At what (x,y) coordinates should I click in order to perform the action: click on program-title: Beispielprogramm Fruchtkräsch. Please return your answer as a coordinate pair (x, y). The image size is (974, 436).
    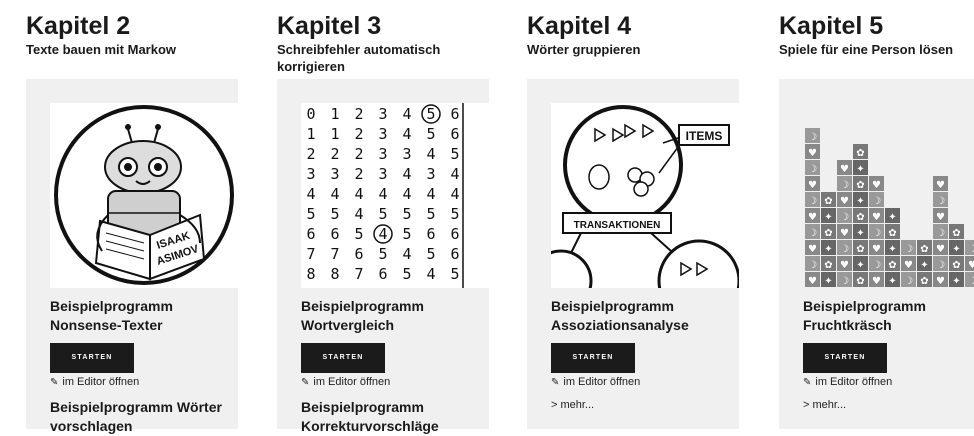
    Looking at the image, I should click on (864, 315).